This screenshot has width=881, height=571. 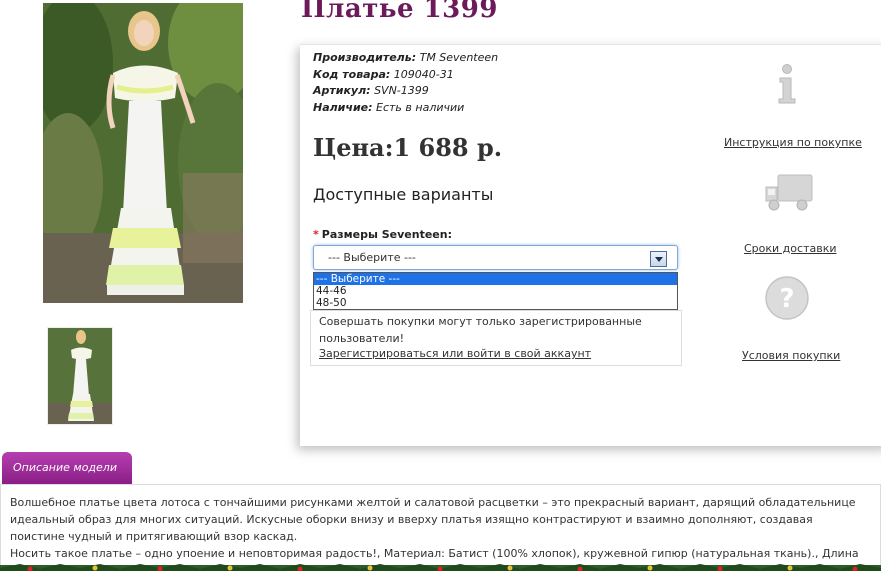 I want to click on size-dropdown-list: --- Выберите --- 44-46 48-50, so click(x=495, y=291).